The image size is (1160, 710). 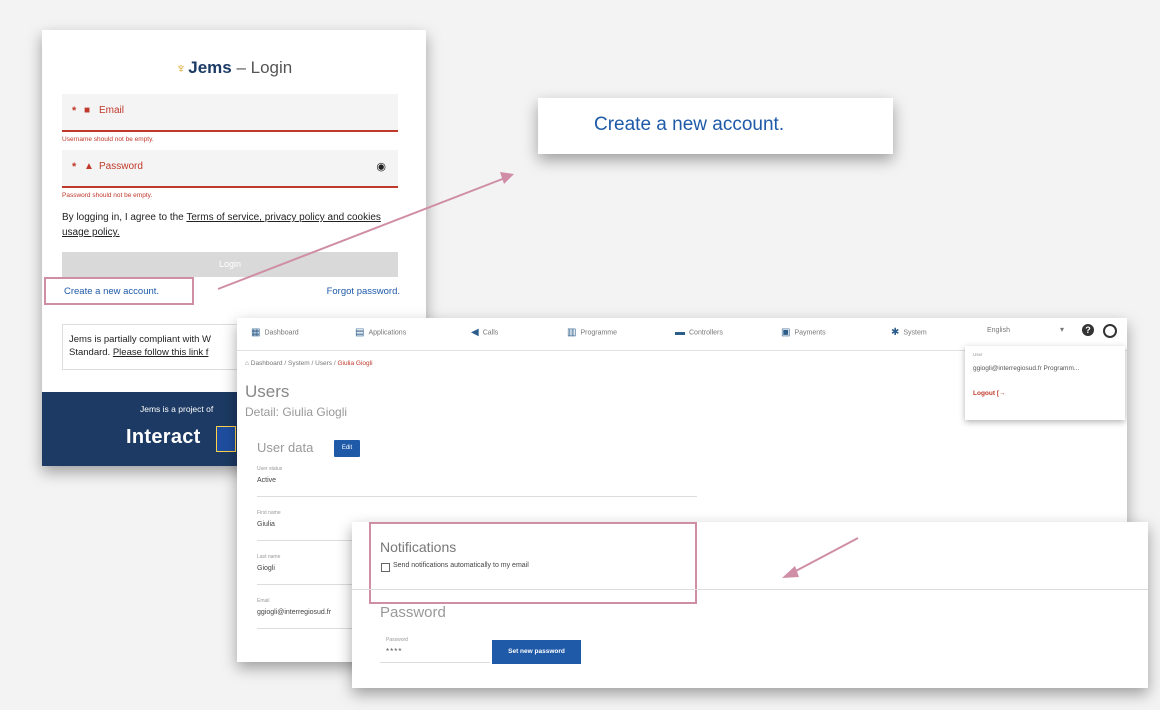 I want to click on nav-payments: ▣ Payments, so click(x=803, y=332).